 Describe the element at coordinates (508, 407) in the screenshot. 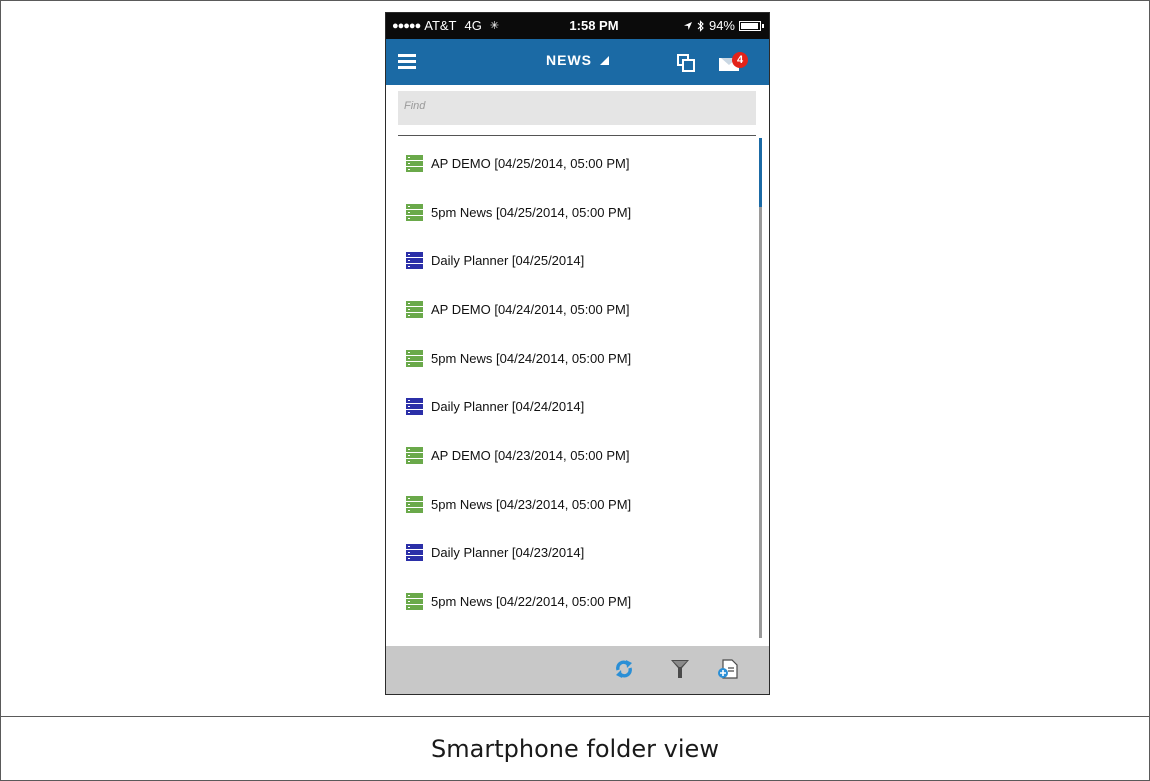

I see `list-item-label: Daily Planner [04/24/2014]` at that location.